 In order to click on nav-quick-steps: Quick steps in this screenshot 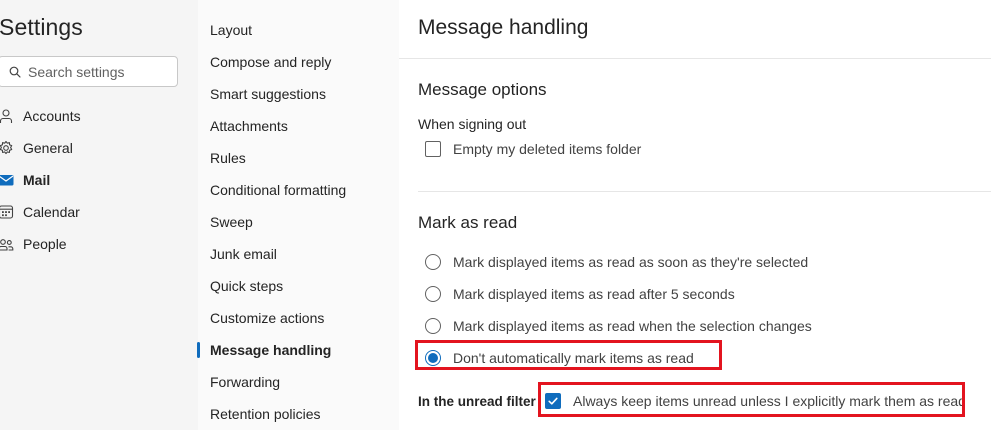, I will do `click(302, 286)`.